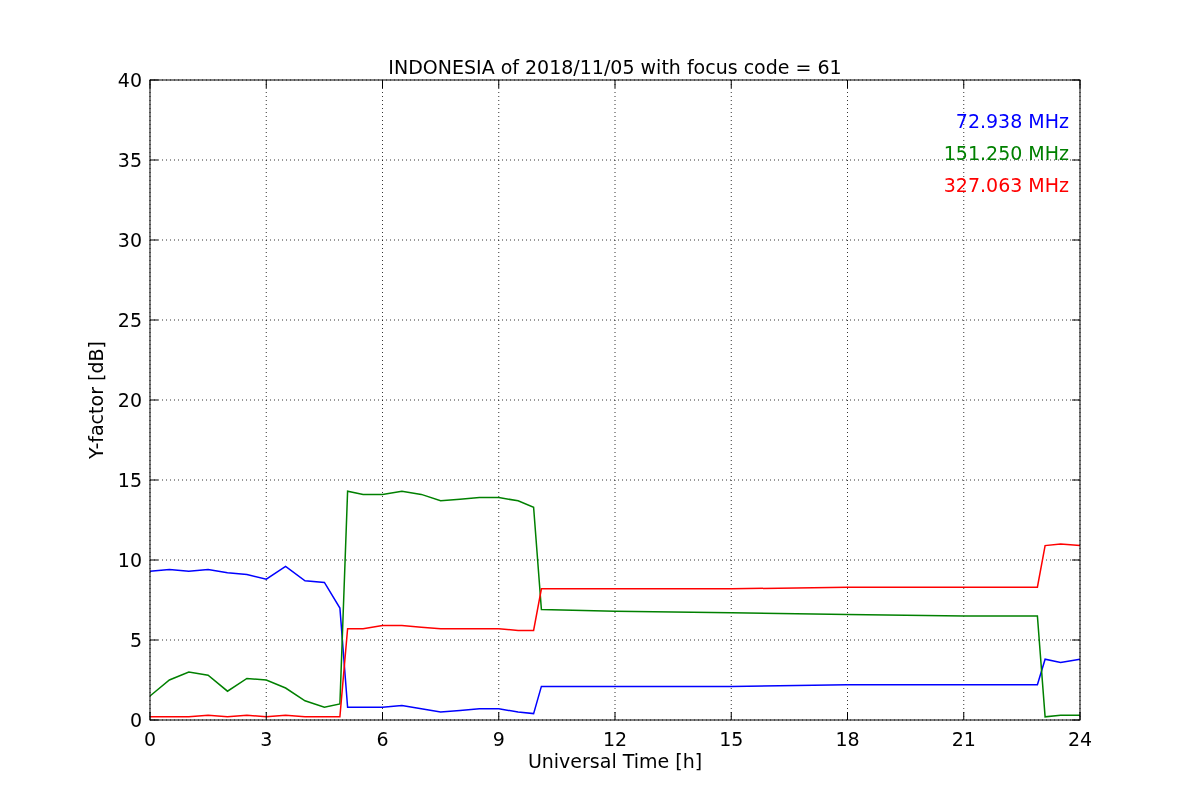 This screenshot has width=1200, height=800. I want to click on legend-label: 151.250 MHz, so click(1006, 153).